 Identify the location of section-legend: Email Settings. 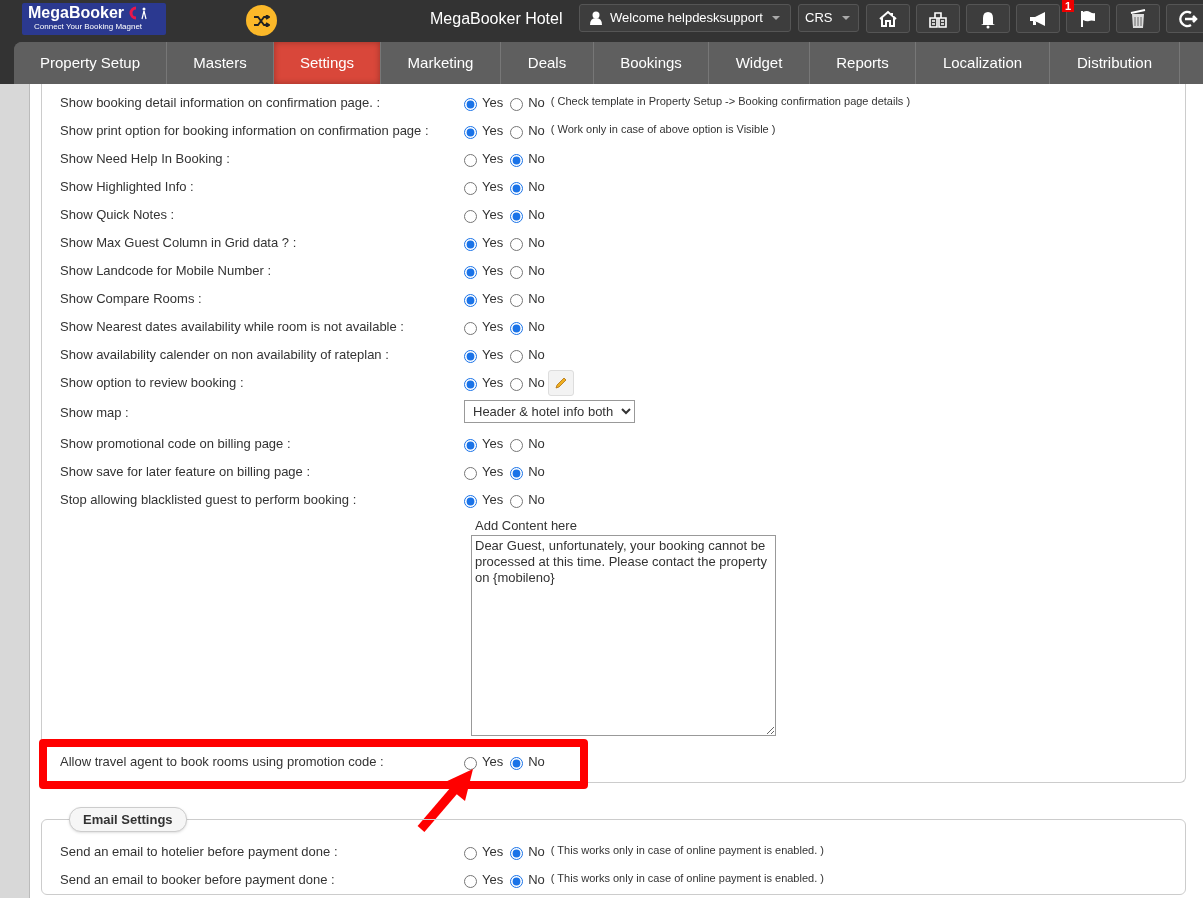
(128, 819).